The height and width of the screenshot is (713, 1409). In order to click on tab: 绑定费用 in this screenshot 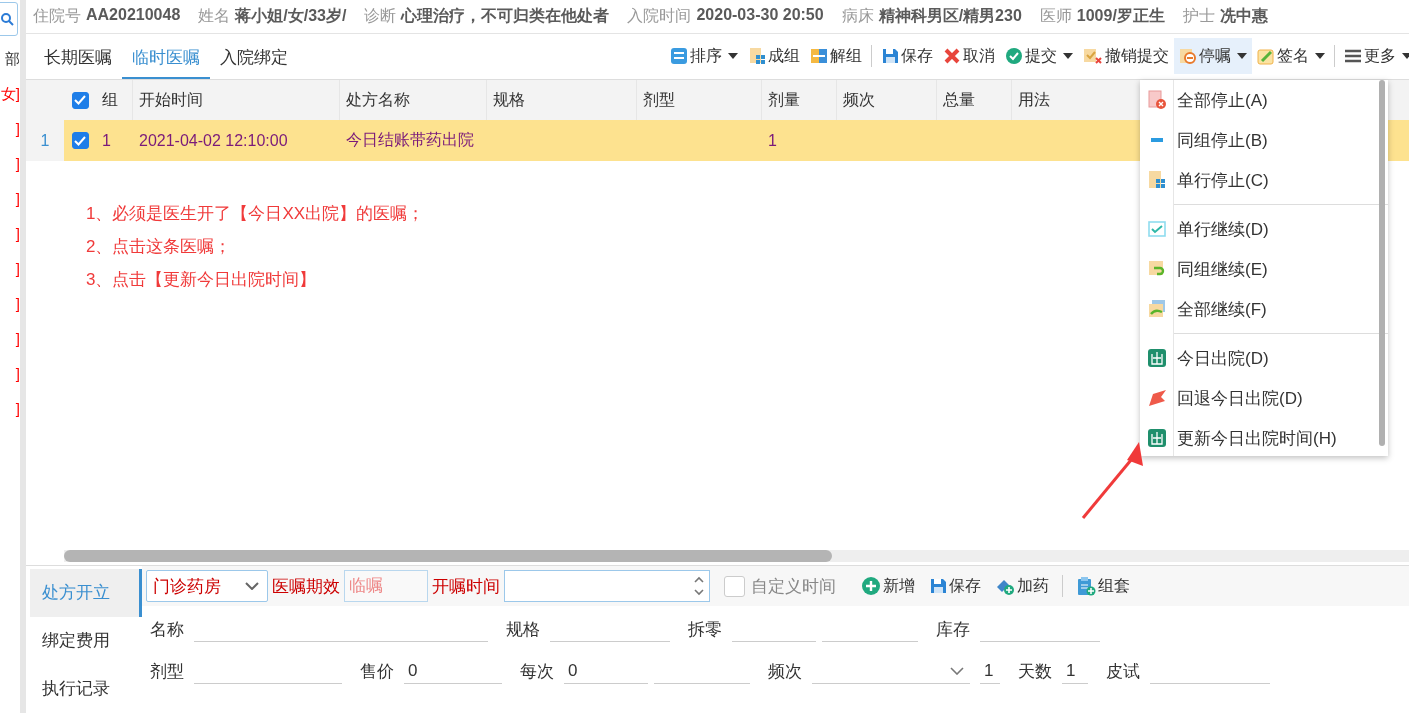, I will do `click(86, 641)`.